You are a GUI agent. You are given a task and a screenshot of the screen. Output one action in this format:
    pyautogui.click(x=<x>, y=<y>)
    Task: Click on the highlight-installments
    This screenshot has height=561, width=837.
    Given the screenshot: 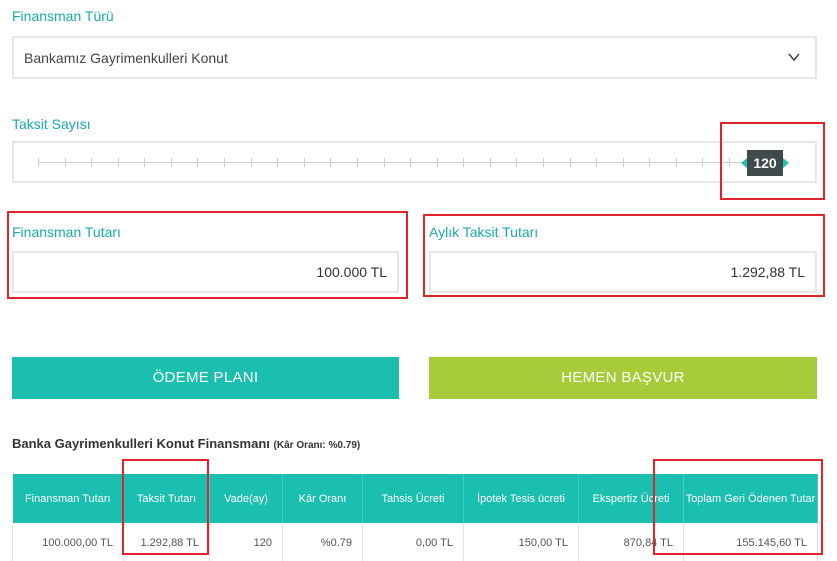 What is the action you would take?
    pyautogui.click(x=772, y=161)
    